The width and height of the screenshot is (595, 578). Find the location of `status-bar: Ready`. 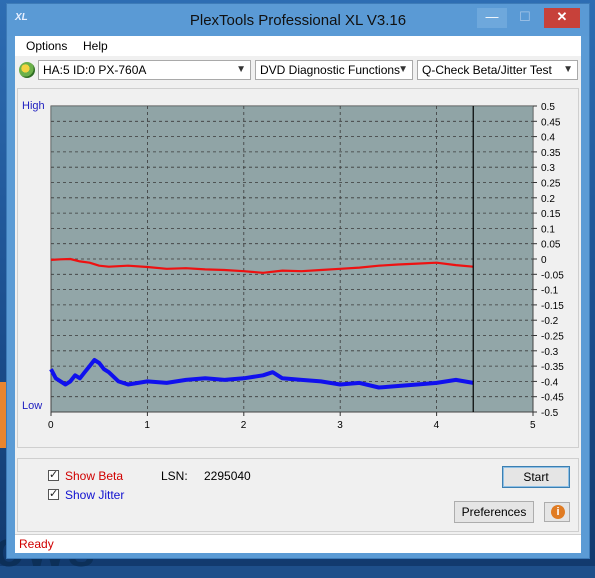

status-bar: Ready is located at coordinates (298, 543).